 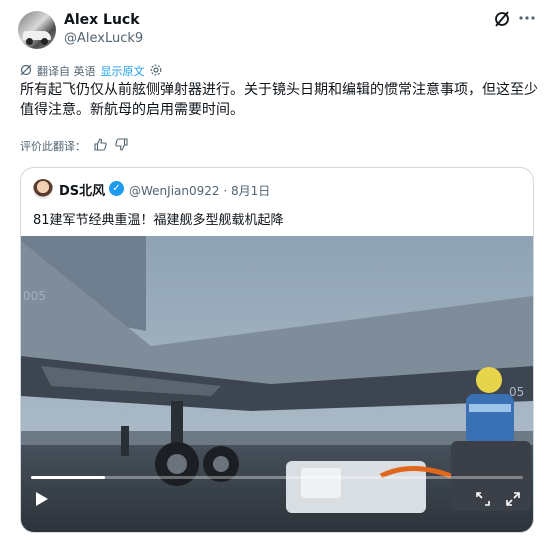 What do you see at coordinates (277, 477) in the screenshot?
I see `video-progress-bar` at bounding box center [277, 477].